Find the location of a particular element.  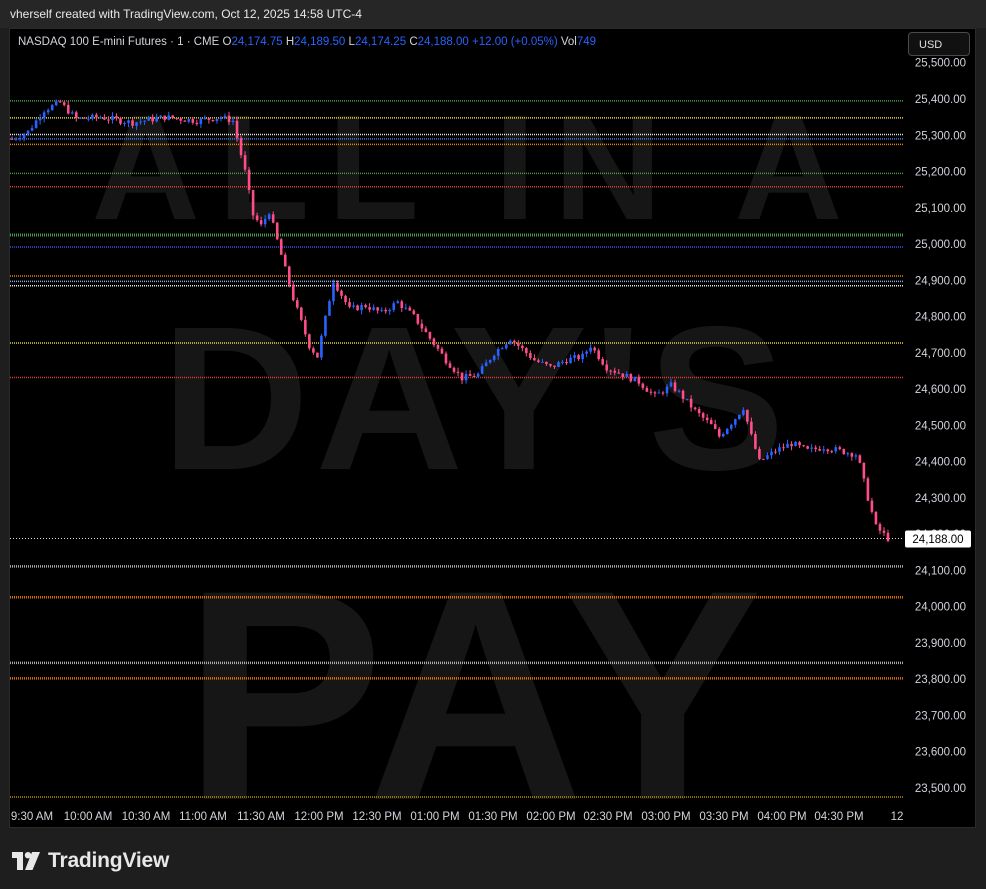

currency-button: USD is located at coordinates (939, 44).